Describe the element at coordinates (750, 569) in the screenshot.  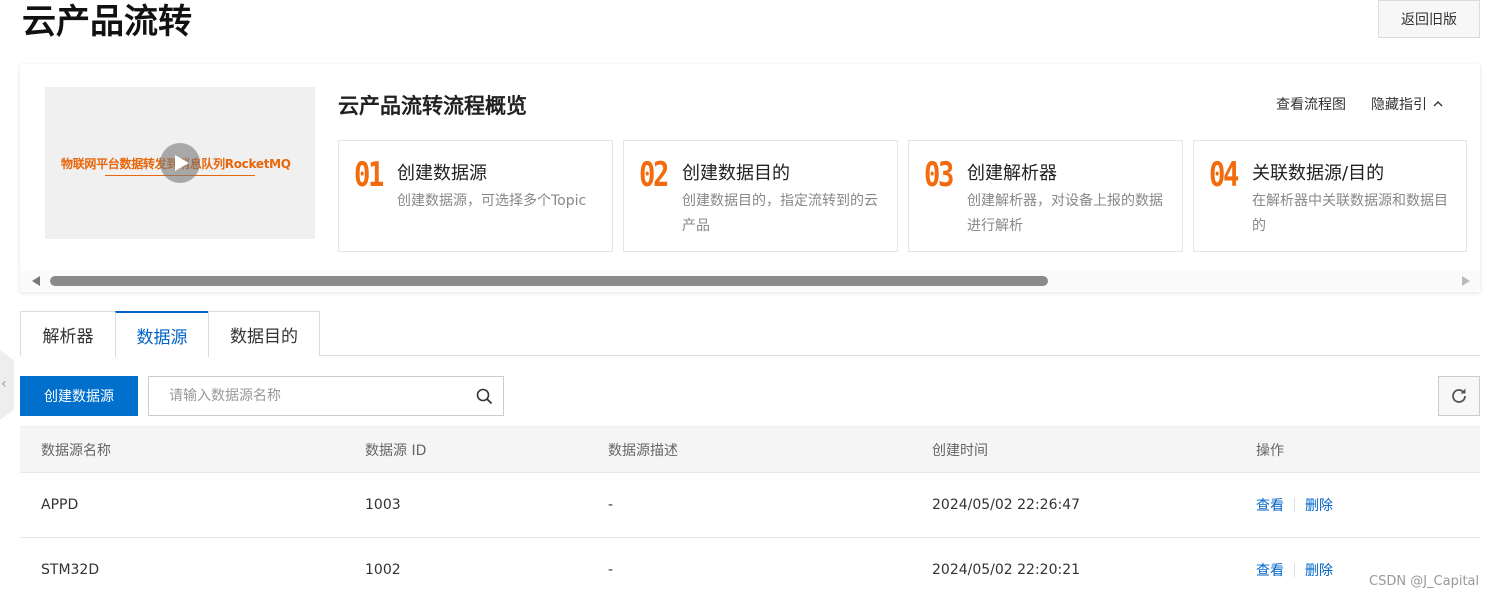
I see `table-row: STM32D 1002 - 2024/05/02 22:20:21 查看 删除` at that location.